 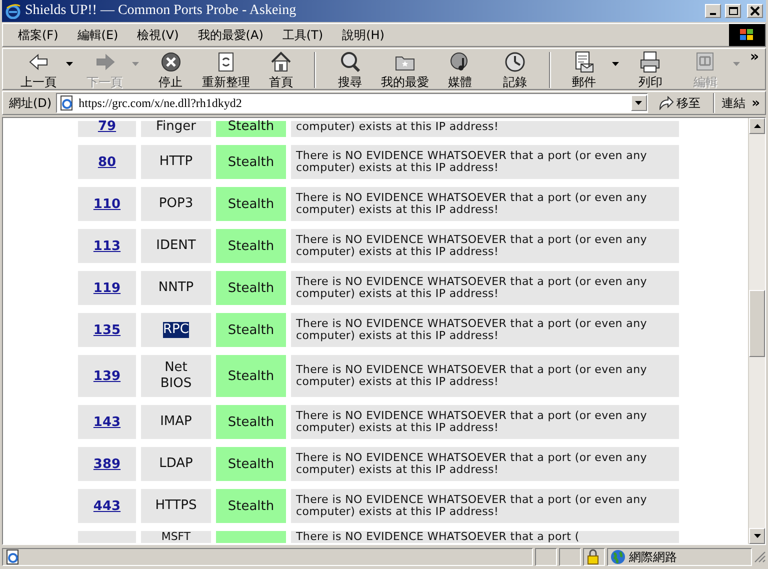 I want to click on minimize-icon, so click(x=713, y=14).